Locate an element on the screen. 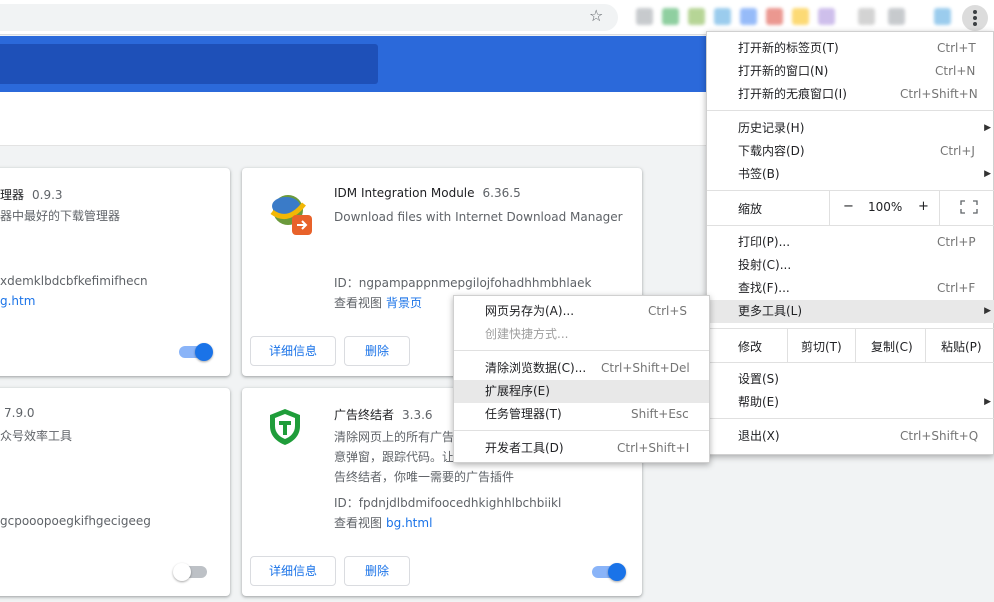  extension-description: 众号效率工具 is located at coordinates (36, 436).